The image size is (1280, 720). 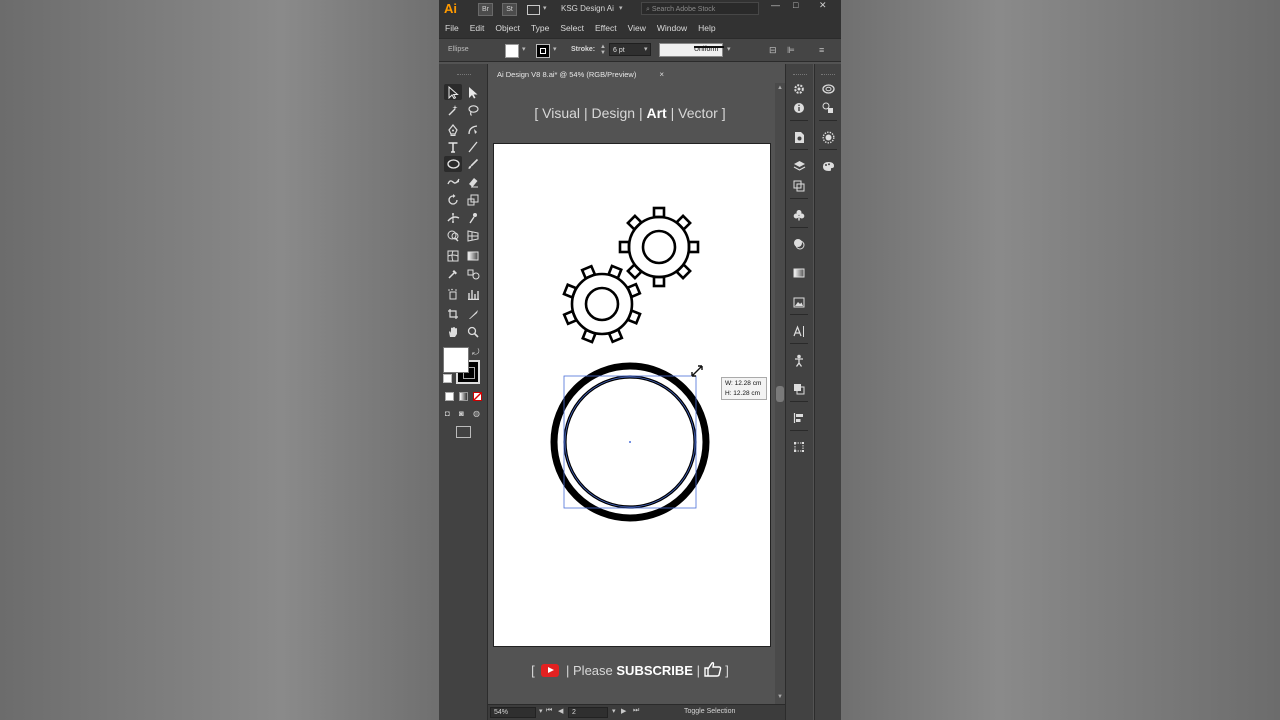 What do you see at coordinates (799, 89) in the screenshot?
I see `properties-gear-icon` at bounding box center [799, 89].